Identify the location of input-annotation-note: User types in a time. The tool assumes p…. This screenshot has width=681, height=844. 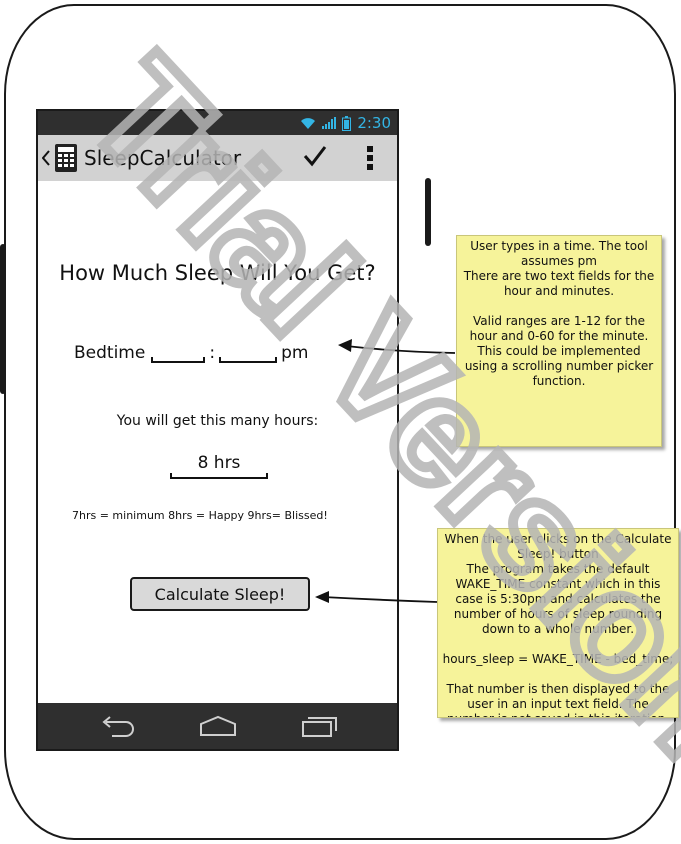
(559, 341).